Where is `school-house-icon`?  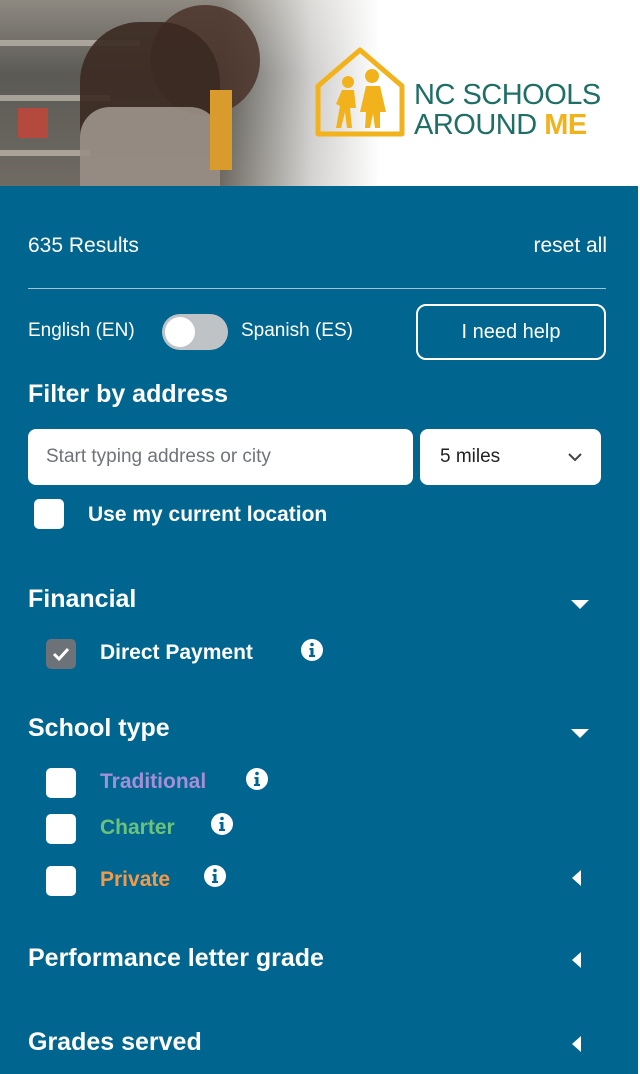 school-house-icon is located at coordinates (360, 92).